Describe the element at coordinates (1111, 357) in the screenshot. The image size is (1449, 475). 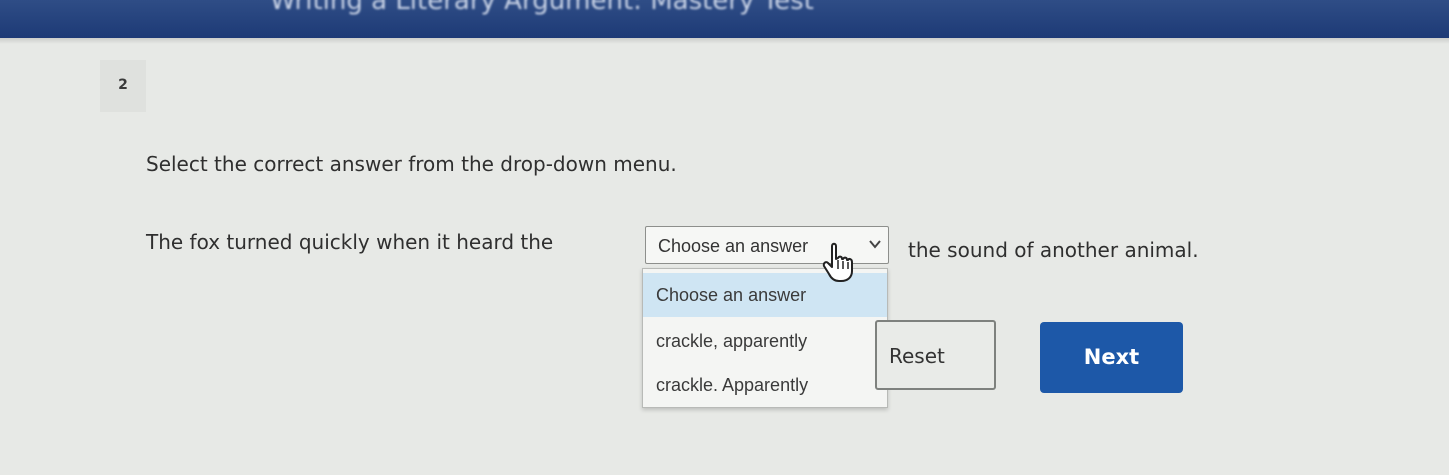
I see `next-button: Next` at that location.